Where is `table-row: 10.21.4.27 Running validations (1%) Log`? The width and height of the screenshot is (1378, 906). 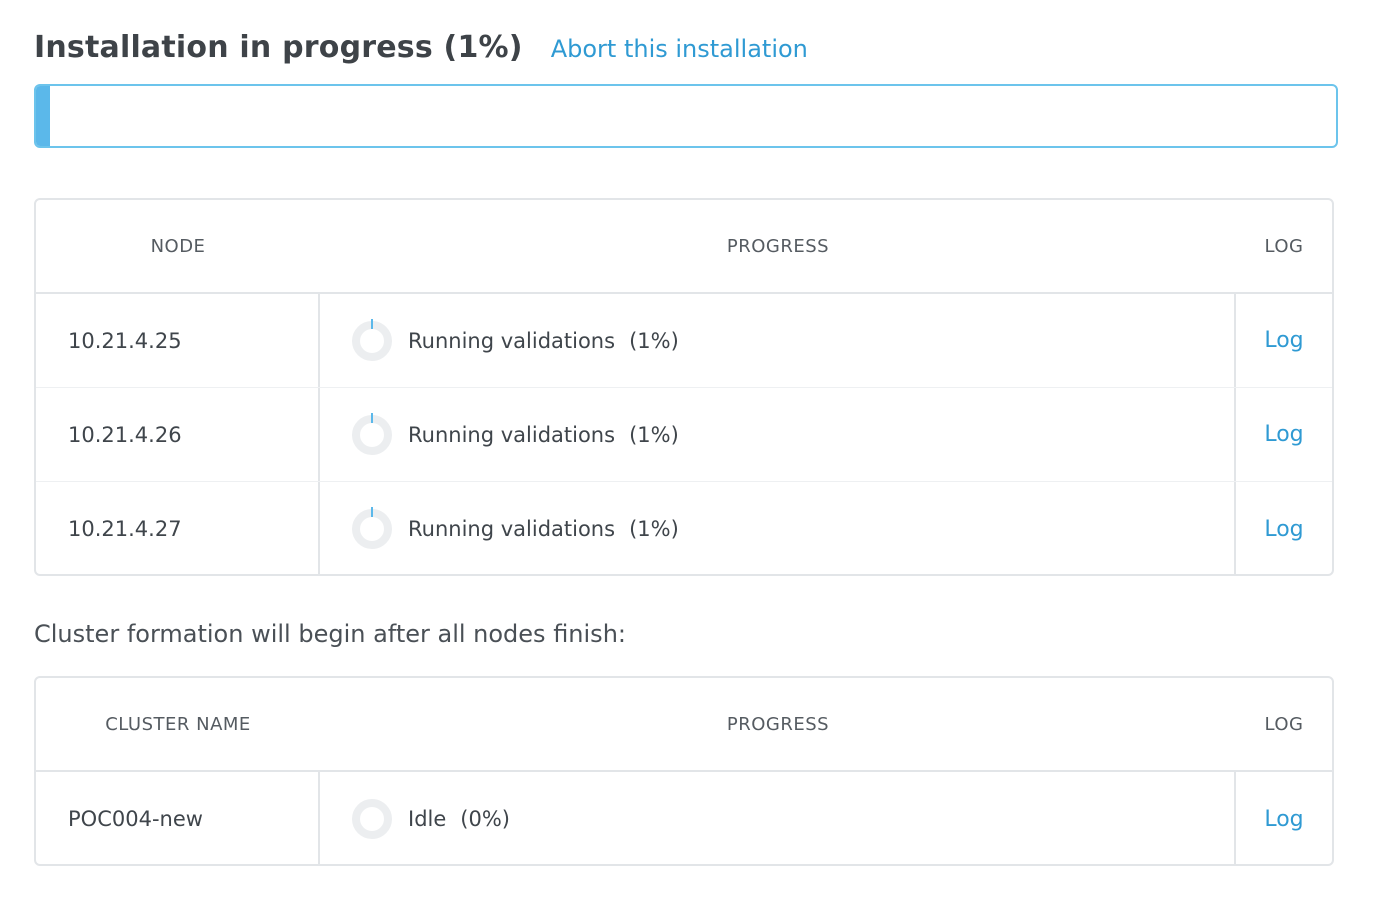 table-row: 10.21.4.27 Running validations (1%) Log is located at coordinates (684, 529).